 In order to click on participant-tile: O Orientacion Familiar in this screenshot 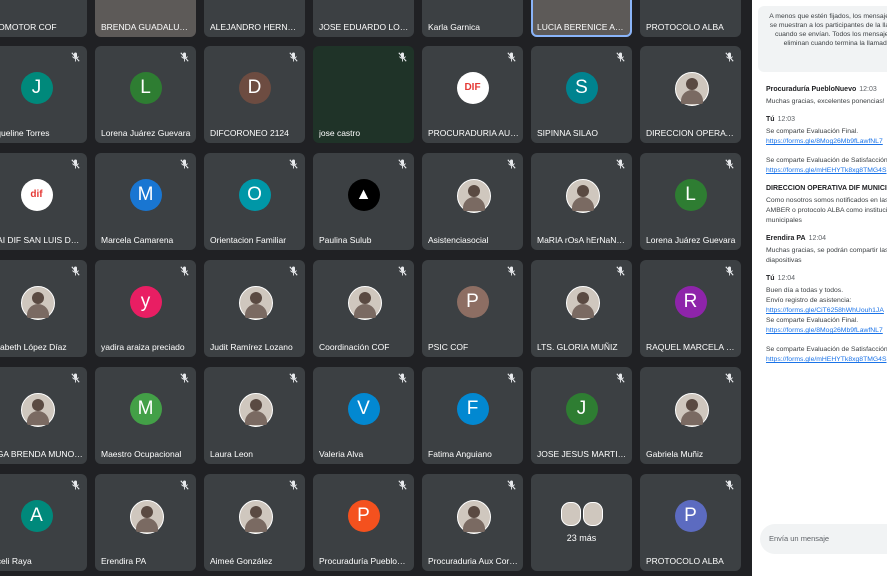, I will do `click(254, 201)`.